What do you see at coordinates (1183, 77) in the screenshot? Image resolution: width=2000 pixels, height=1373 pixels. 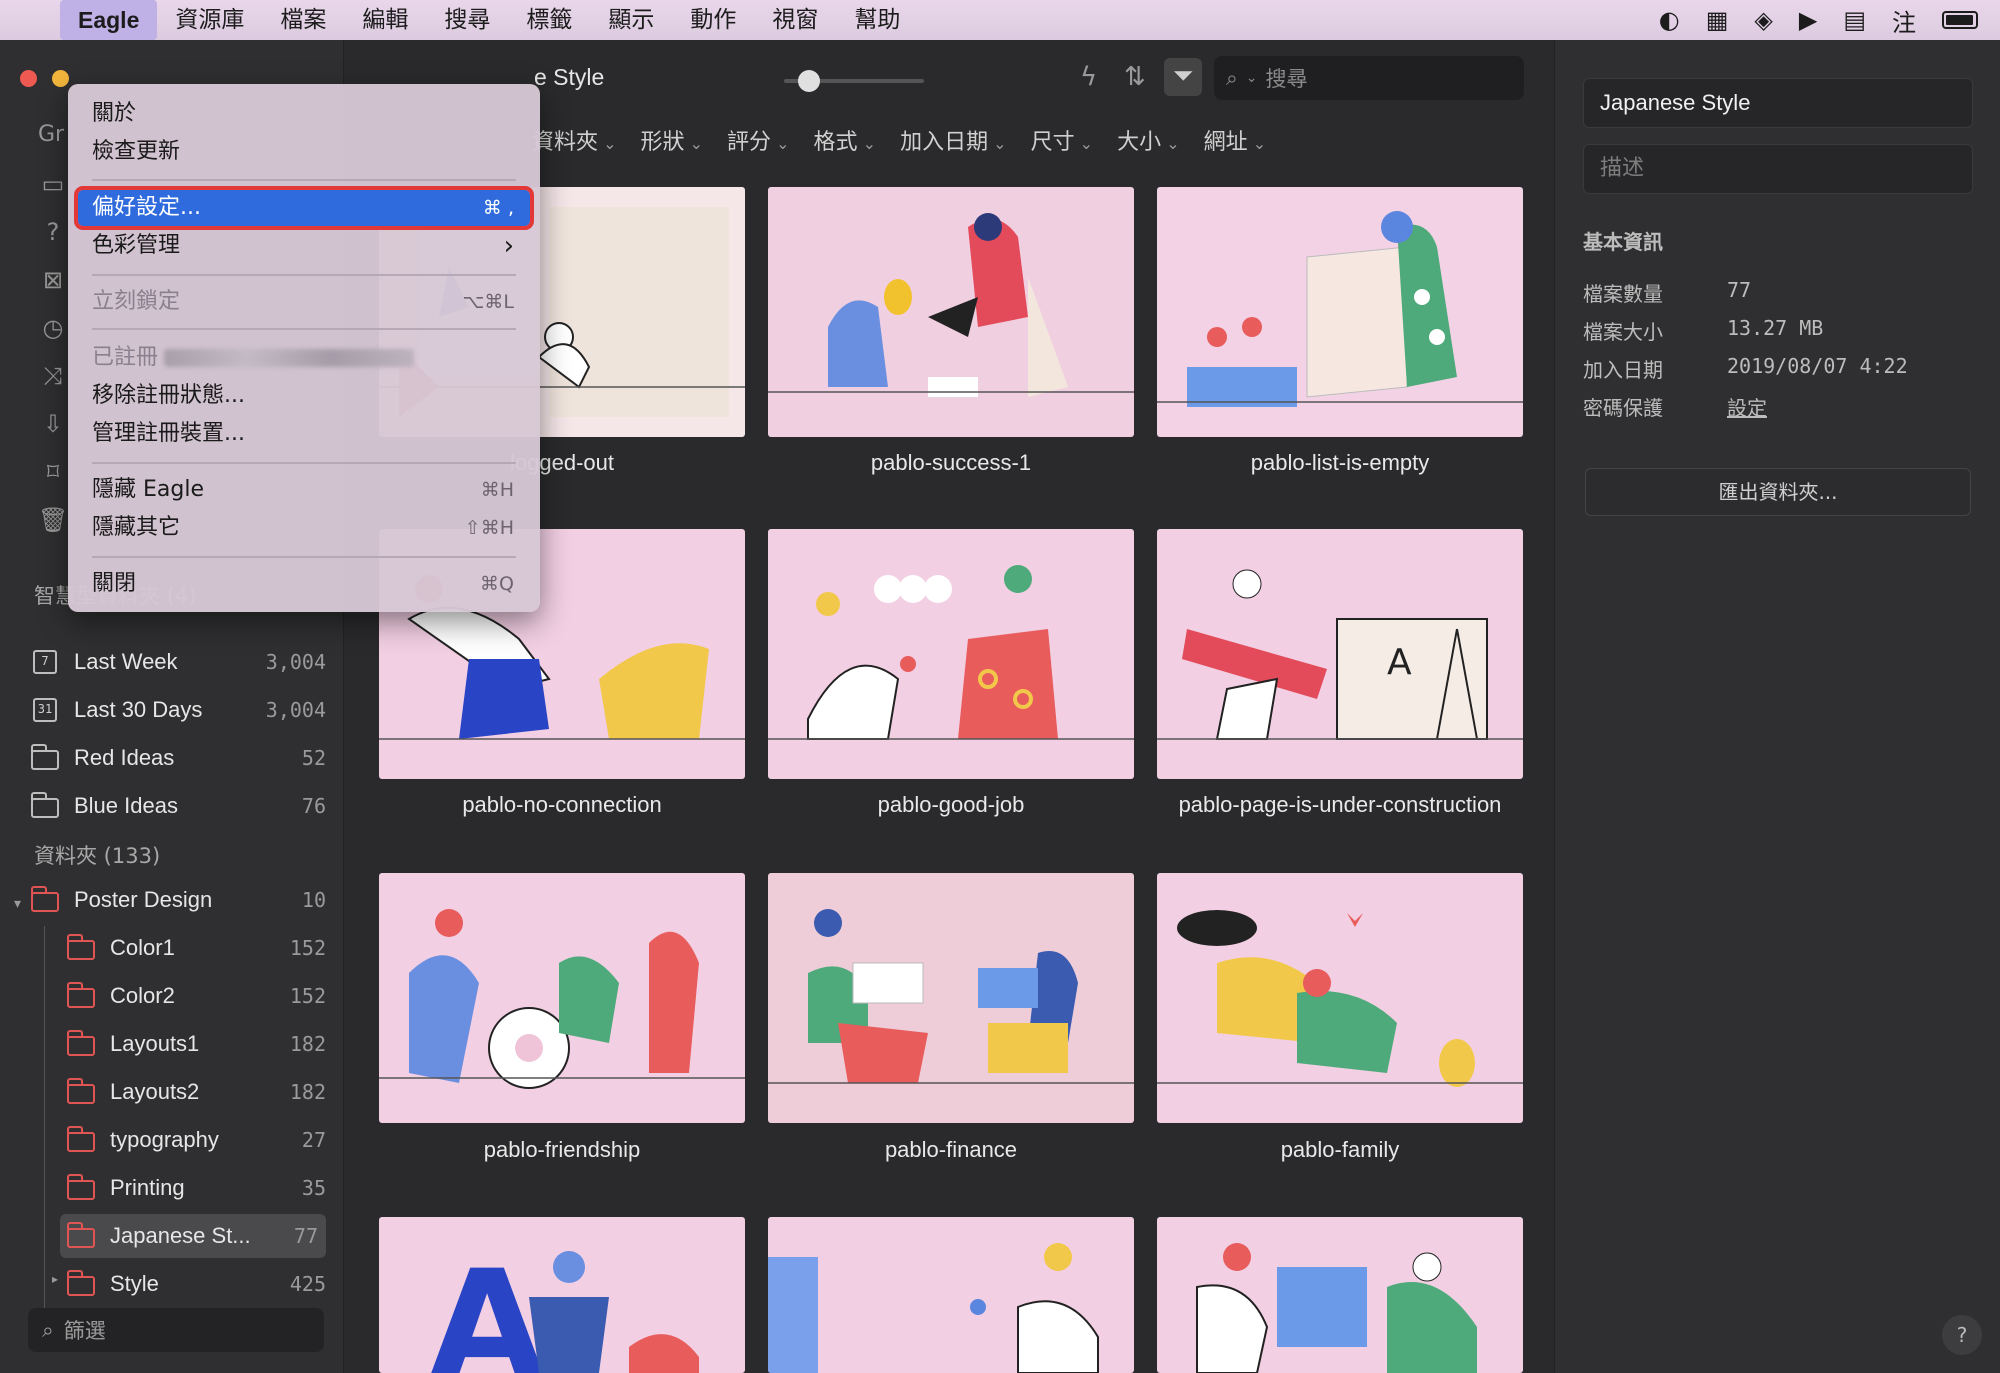 I see `filter-icon: ⏷` at bounding box center [1183, 77].